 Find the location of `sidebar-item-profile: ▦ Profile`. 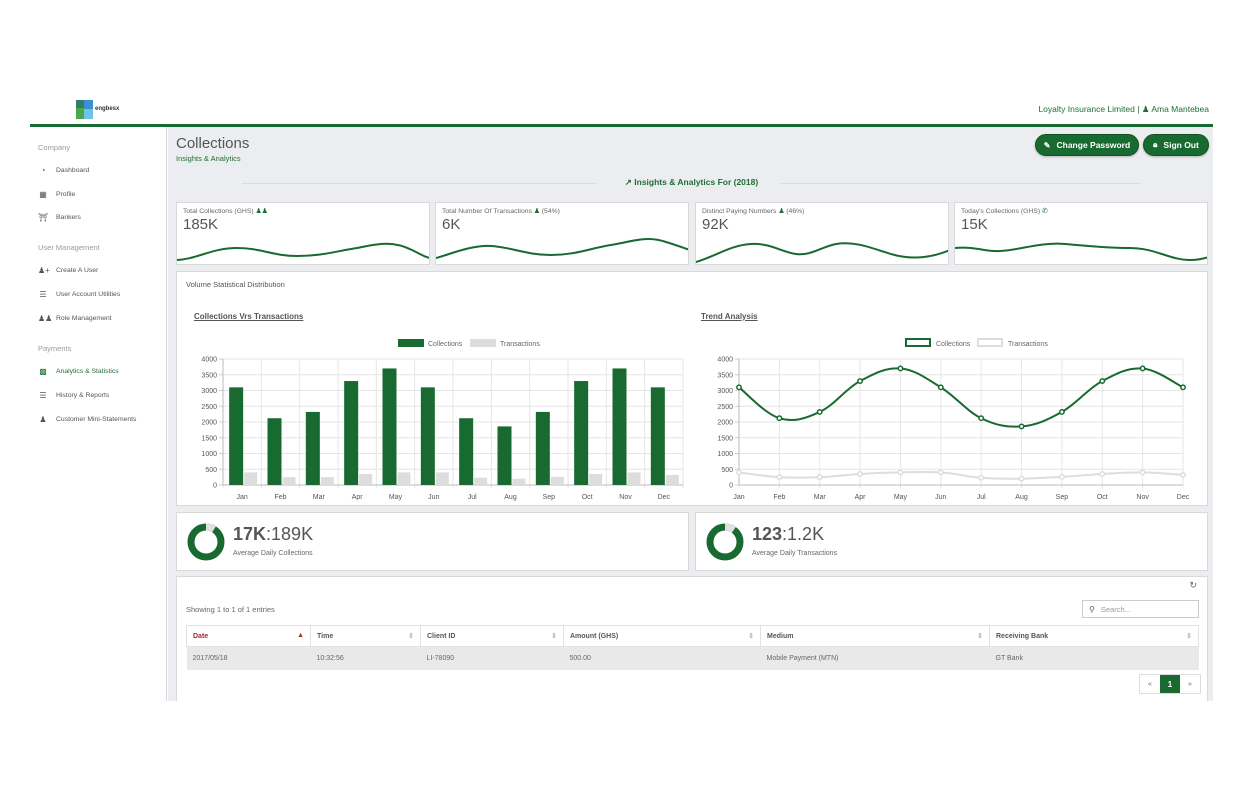

sidebar-item-profile: ▦ Profile is located at coordinates (56, 194).